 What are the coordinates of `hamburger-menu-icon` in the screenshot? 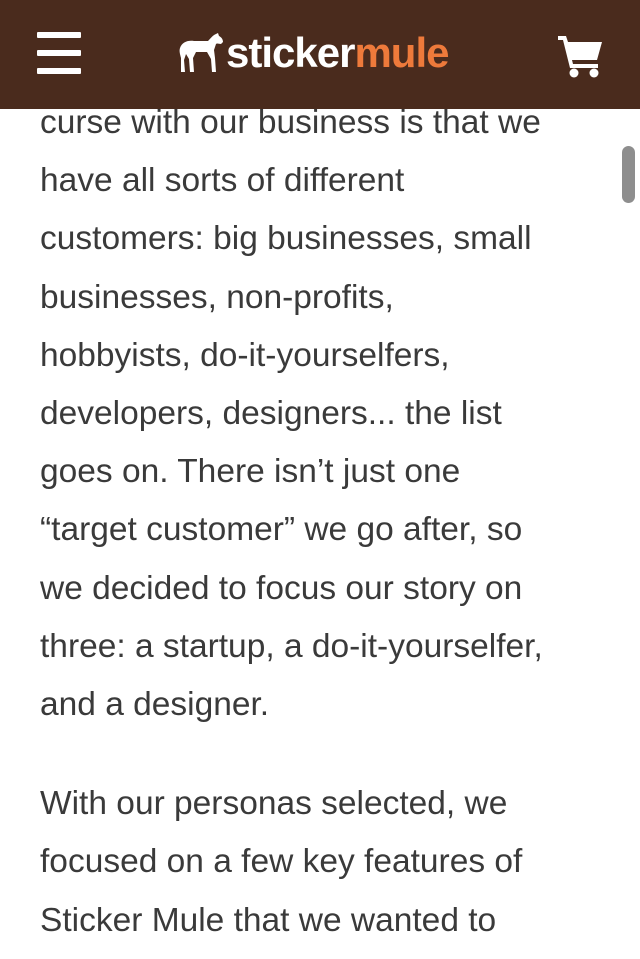 It's located at (59, 53).